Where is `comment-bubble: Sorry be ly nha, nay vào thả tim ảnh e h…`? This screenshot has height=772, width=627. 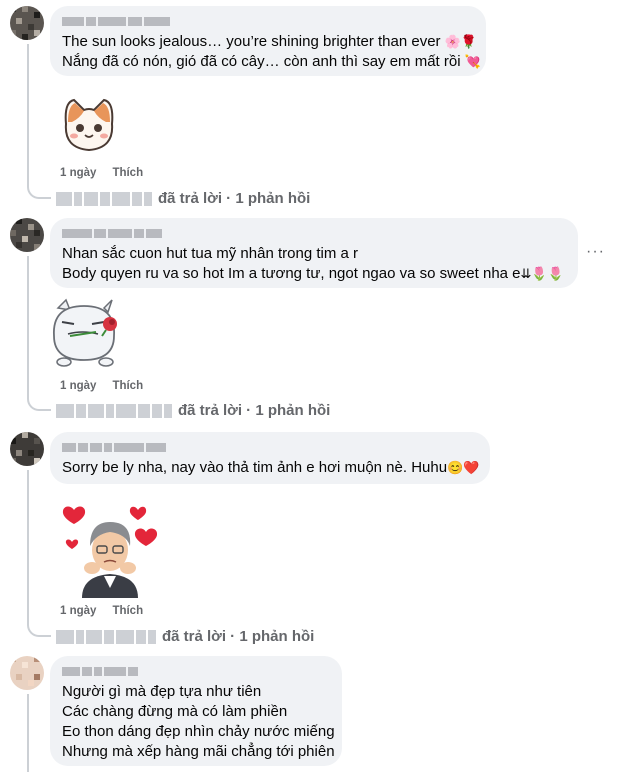
comment-bubble: Sorry be ly nha, nay vào thả tim ảnh e h… is located at coordinates (270, 458).